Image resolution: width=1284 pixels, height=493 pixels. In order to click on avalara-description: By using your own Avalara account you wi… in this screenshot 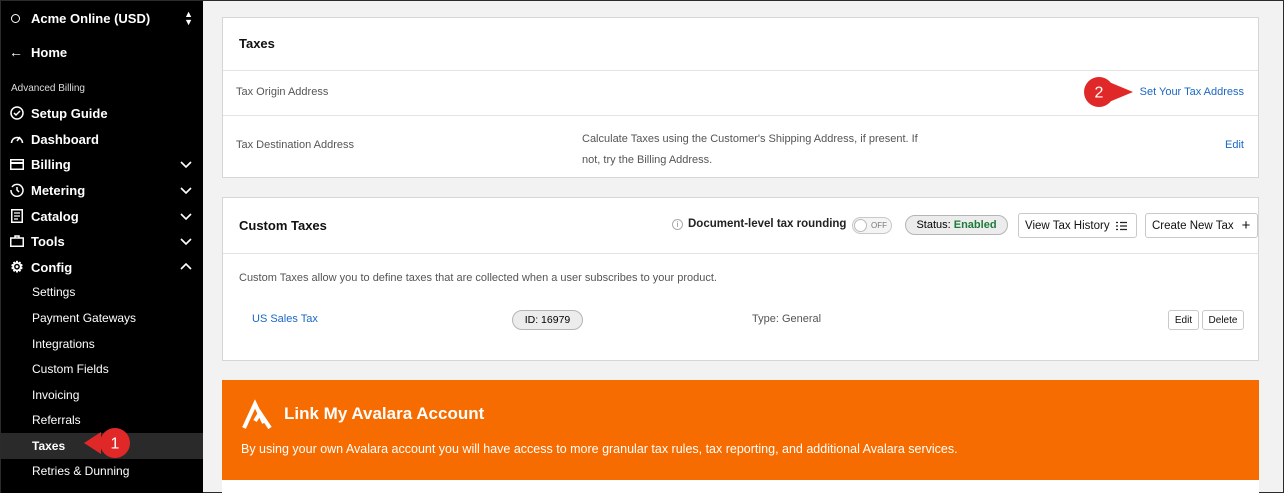, I will do `click(599, 449)`.